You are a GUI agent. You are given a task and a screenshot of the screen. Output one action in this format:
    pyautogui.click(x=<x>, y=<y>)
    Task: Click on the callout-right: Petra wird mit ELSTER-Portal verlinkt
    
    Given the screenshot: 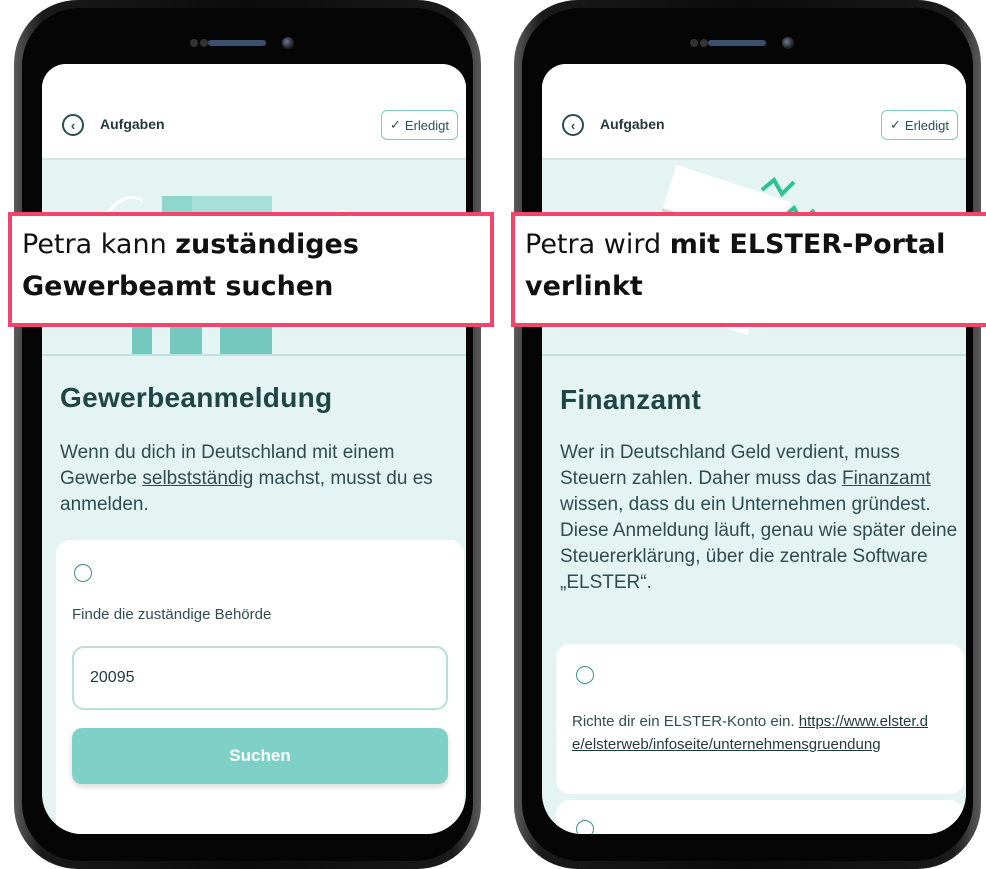 What is the action you would take?
    pyautogui.click(x=748, y=269)
    